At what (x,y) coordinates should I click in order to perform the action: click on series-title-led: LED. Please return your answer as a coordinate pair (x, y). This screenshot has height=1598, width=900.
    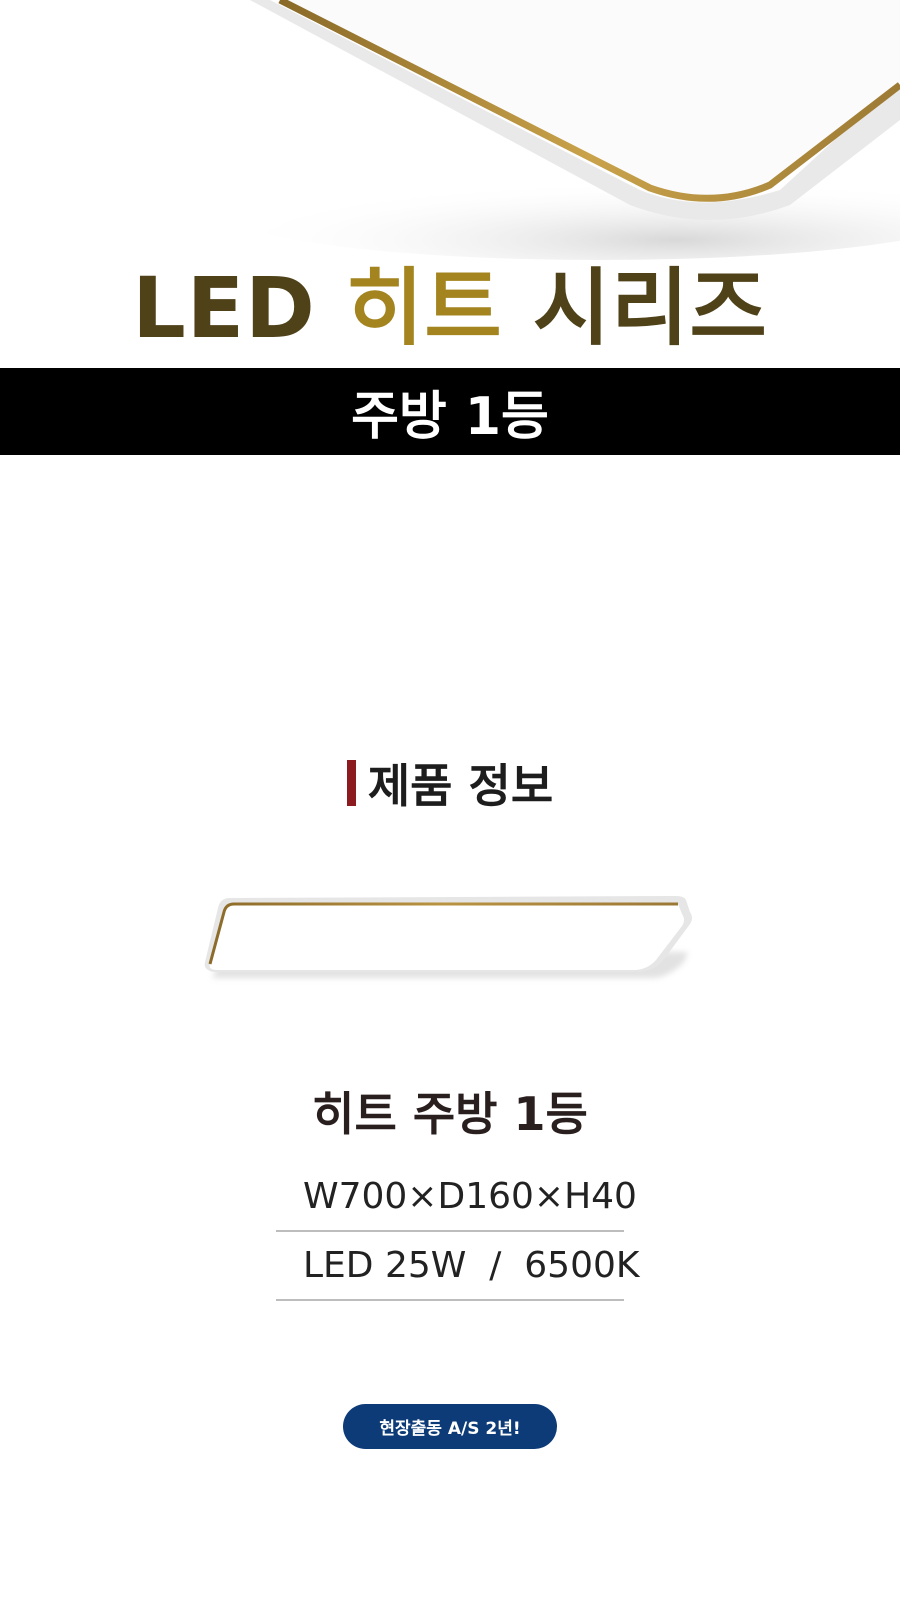
    Looking at the image, I should click on (224, 308).